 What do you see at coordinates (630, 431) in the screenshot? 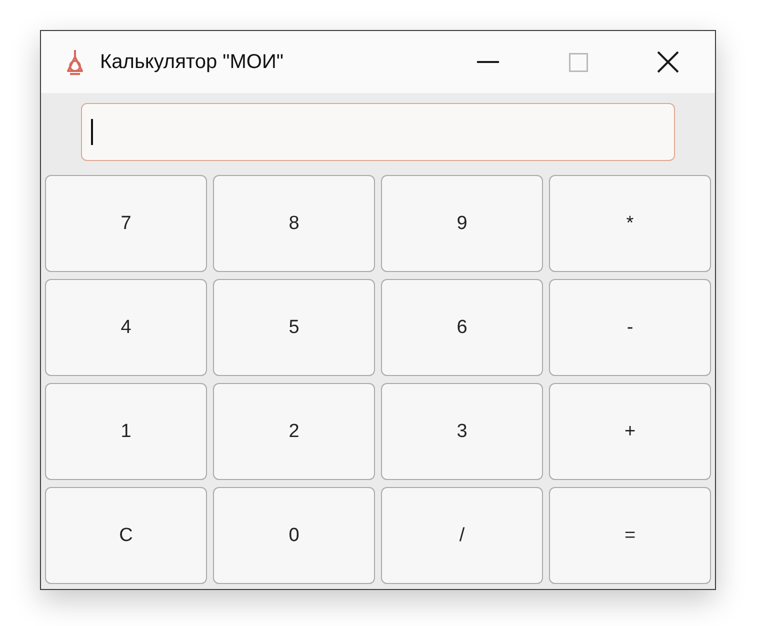
I see `key-button: +` at bounding box center [630, 431].